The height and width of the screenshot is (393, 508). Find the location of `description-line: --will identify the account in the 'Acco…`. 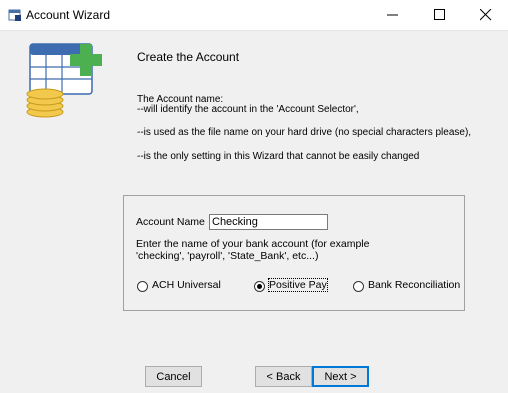

description-line: --will identify the account in the 'Acco… is located at coordinates (248, 109).